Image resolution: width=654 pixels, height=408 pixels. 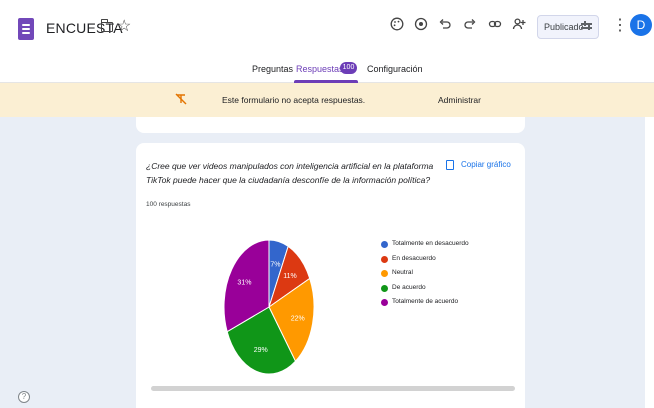 I want to click on published-button: Publicado, so click(x=568, y=27).